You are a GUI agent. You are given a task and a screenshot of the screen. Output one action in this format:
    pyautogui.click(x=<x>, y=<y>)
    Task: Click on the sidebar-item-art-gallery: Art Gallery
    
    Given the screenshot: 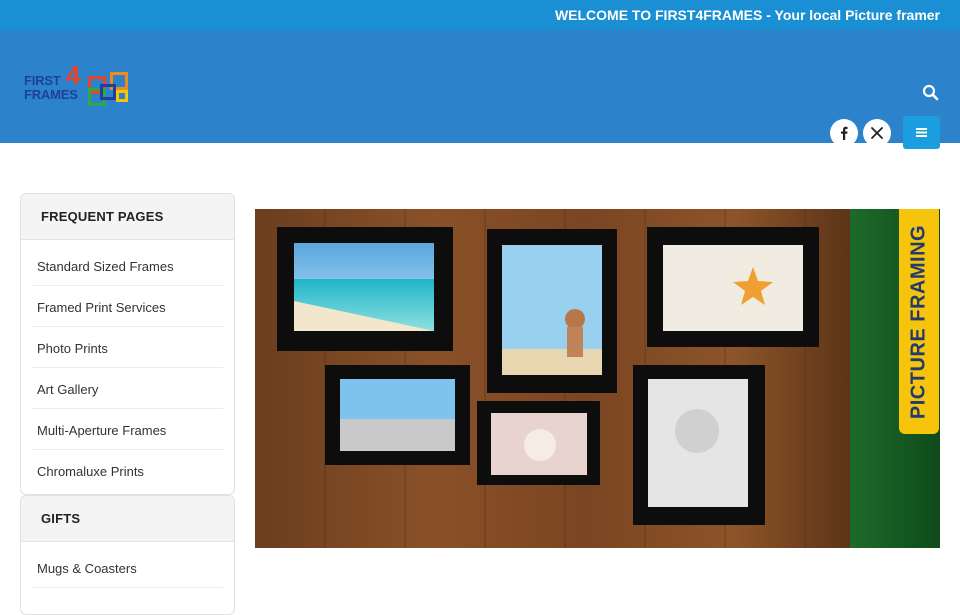 What is the action you would take?
    pyautogui.click(x=127, y=388)
    